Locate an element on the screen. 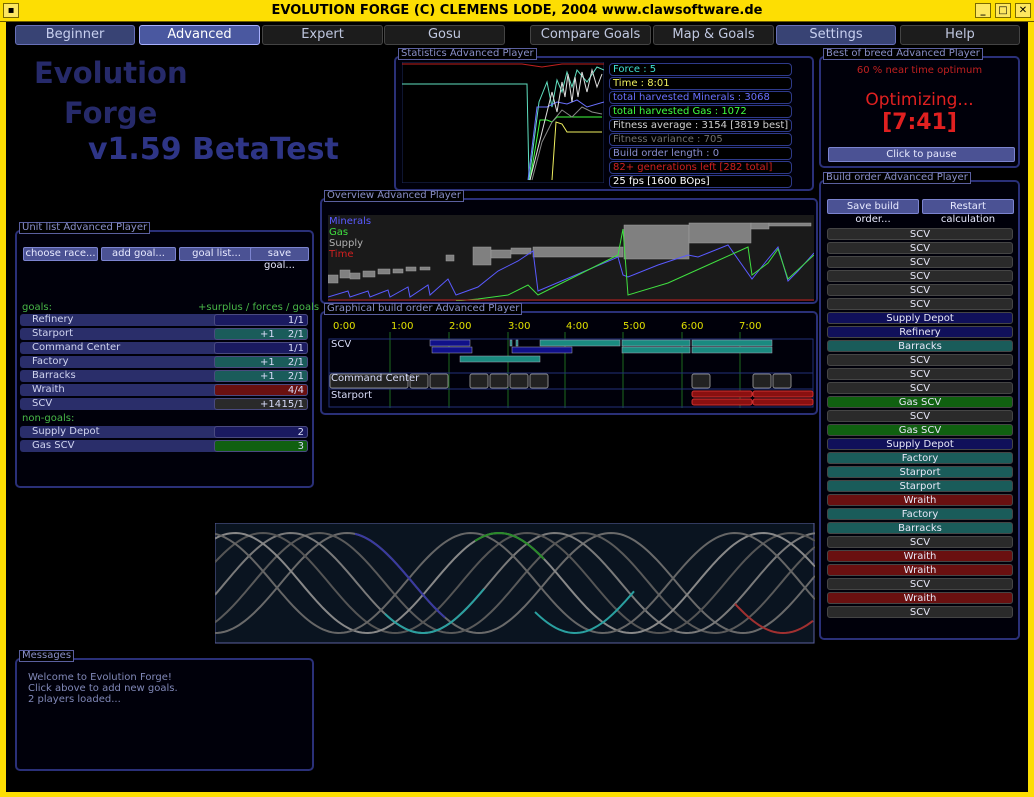  unit-row: Refinery 1/1 is located at coordinates (164, 320).